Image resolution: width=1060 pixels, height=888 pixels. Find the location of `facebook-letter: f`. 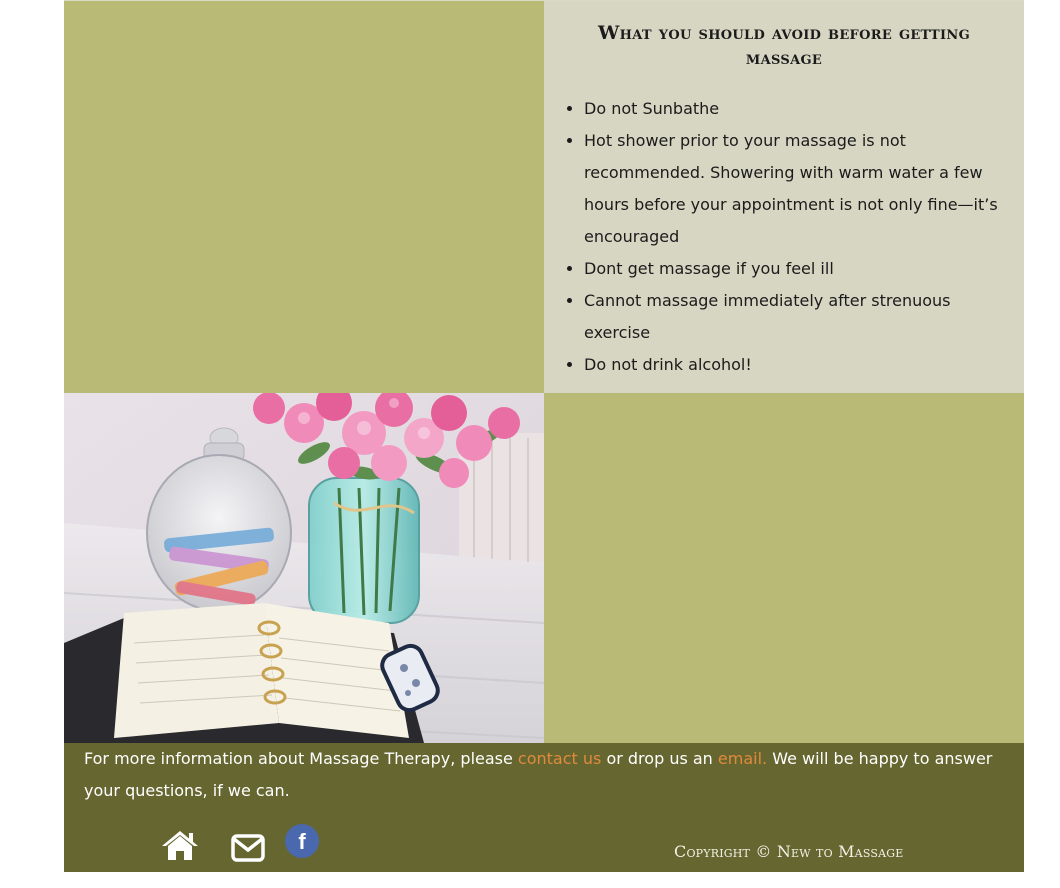

facebook-letter: f is located at coordinates (302, 841).